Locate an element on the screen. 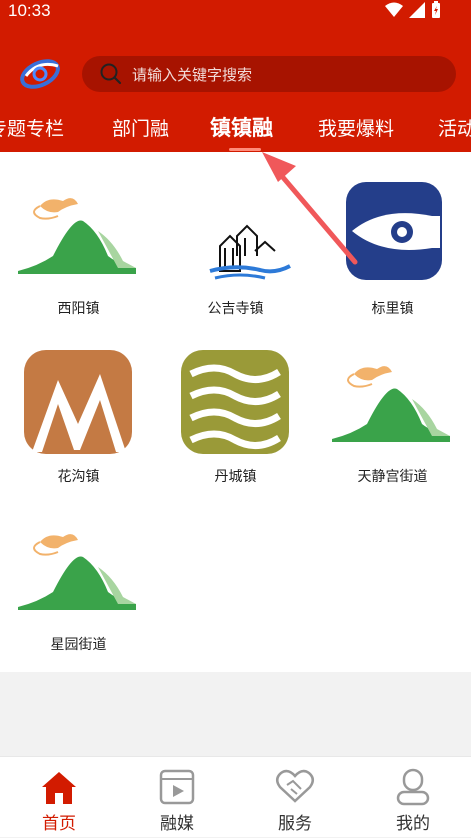 The height and width of the screenshot is (838, 471). fish-logo-icon is located at coordinates (394, 231).